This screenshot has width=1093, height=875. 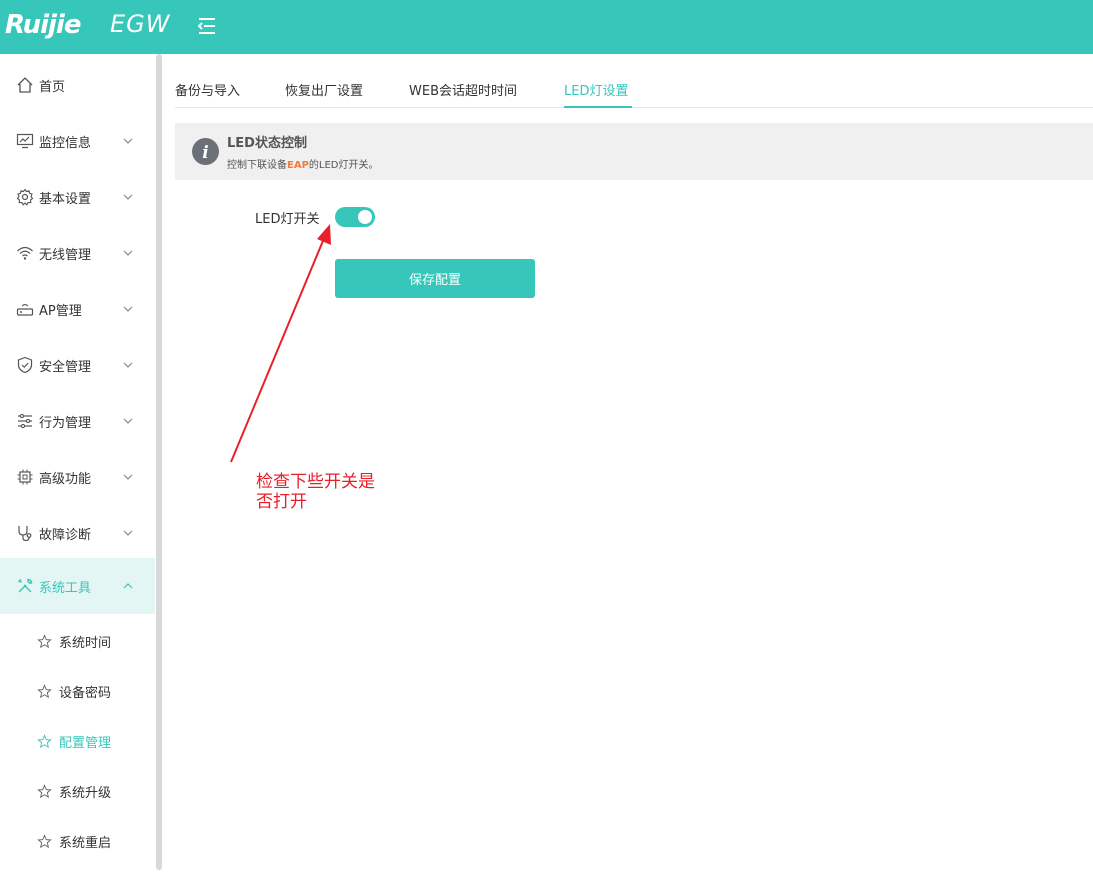 I want to click on stethoscope-icon, so click(x=25, y=534).